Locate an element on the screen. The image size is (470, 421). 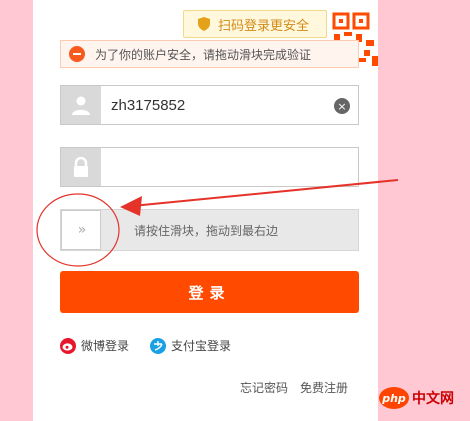
minus-circle-icon is located at coordinates (77, 54).